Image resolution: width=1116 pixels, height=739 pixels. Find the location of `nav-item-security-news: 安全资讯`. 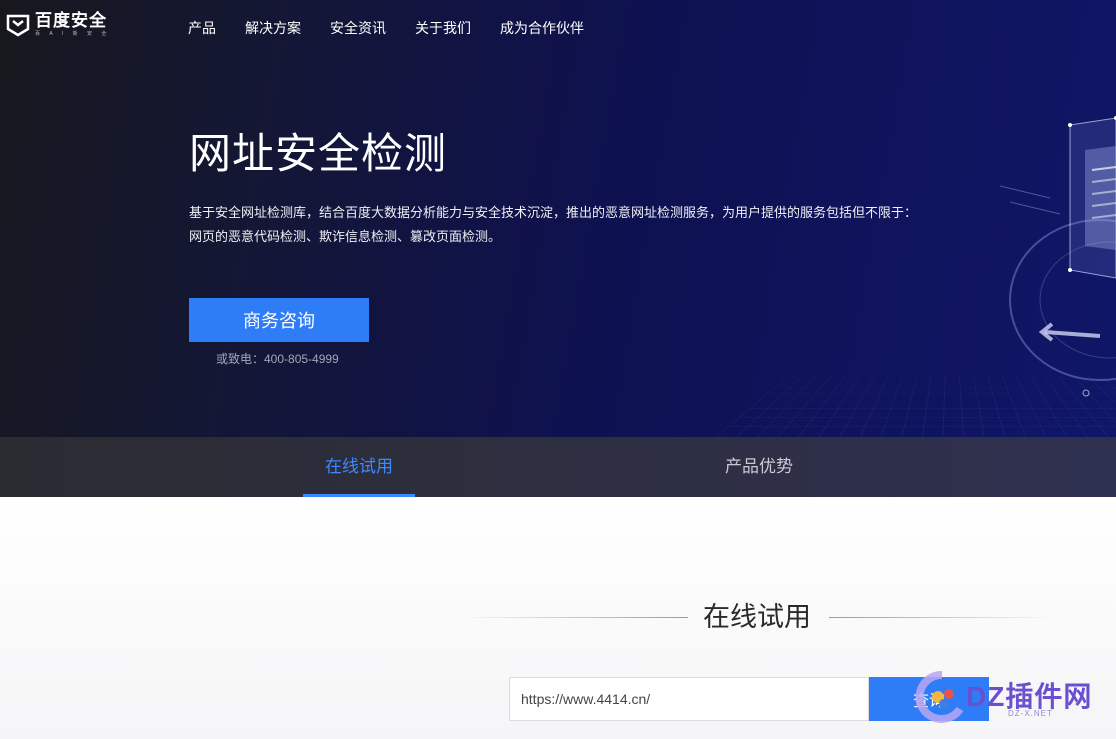

nav-item-security-news: 安全资讯 is located at coordinates (358, 28).